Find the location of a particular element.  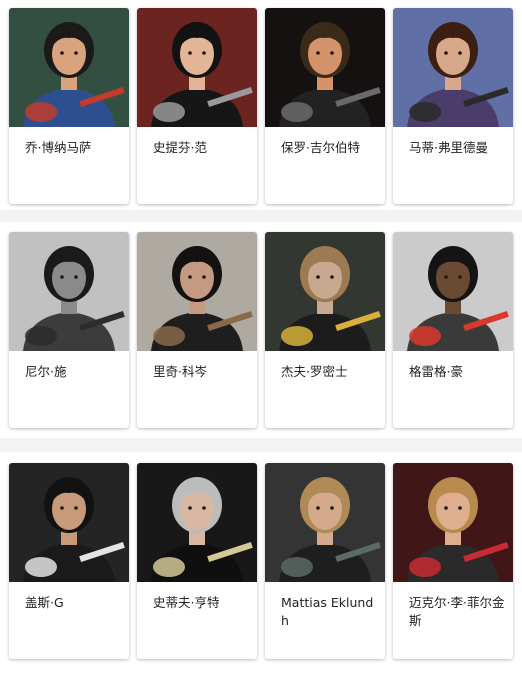

guitarist-name: 里奇·科岑 is located at coordinates (201, 372).